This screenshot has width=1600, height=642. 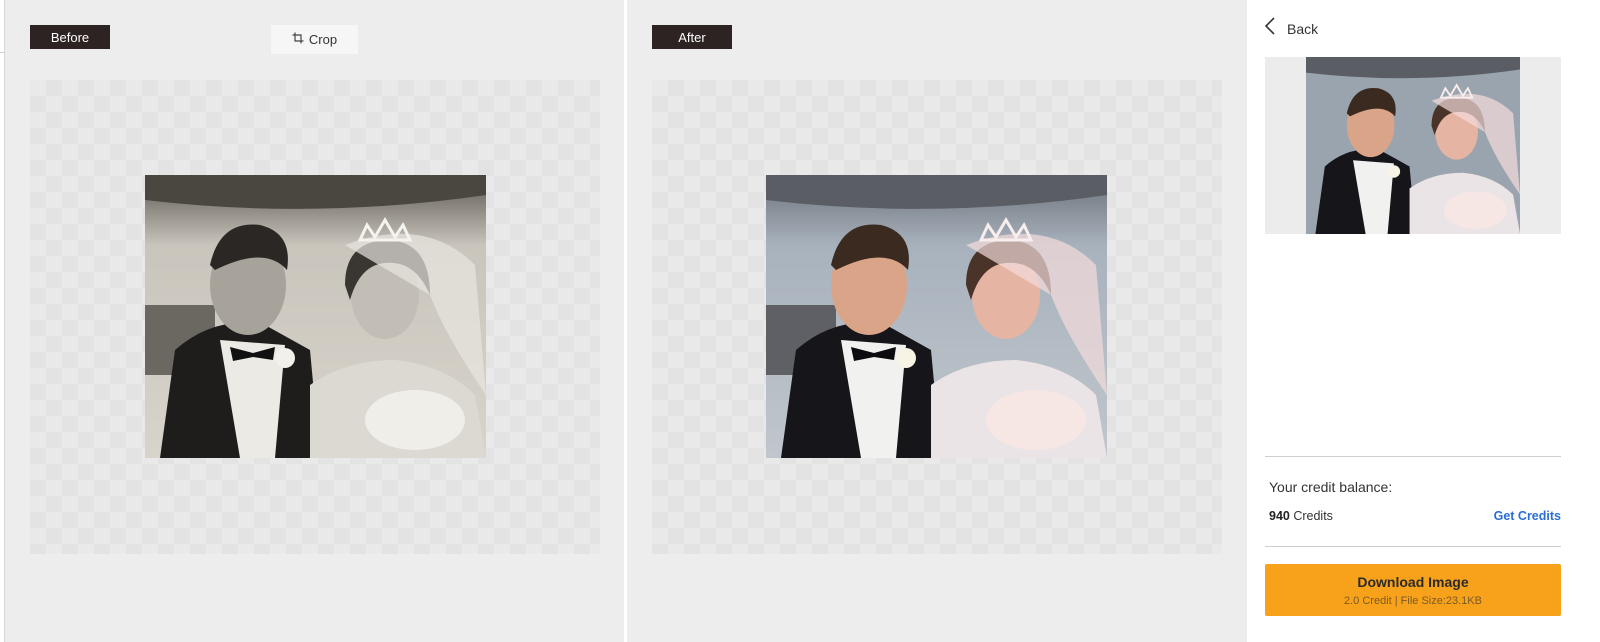 What do you see at coordinates (1413, 600) in the screenshot?
I see `download-button-subtext: 2.0 Credit | File Size:23.1KB` at bounding box center [1413, 600].